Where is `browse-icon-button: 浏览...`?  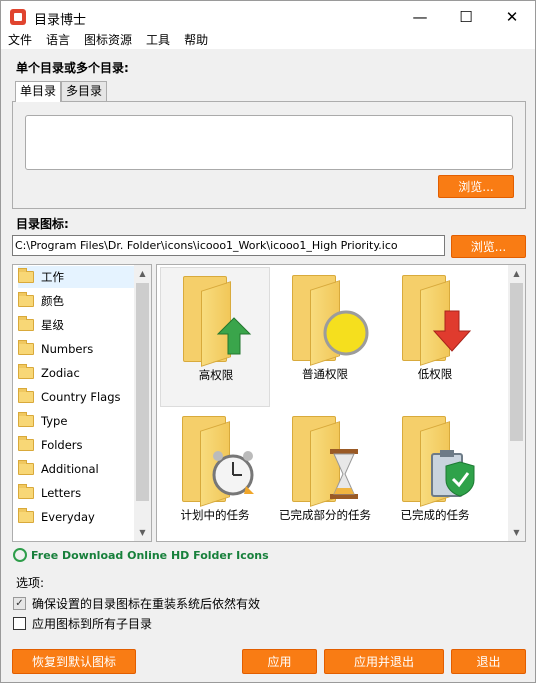 browse-icon-button: 浏览... is located at coordinates (488, 246).